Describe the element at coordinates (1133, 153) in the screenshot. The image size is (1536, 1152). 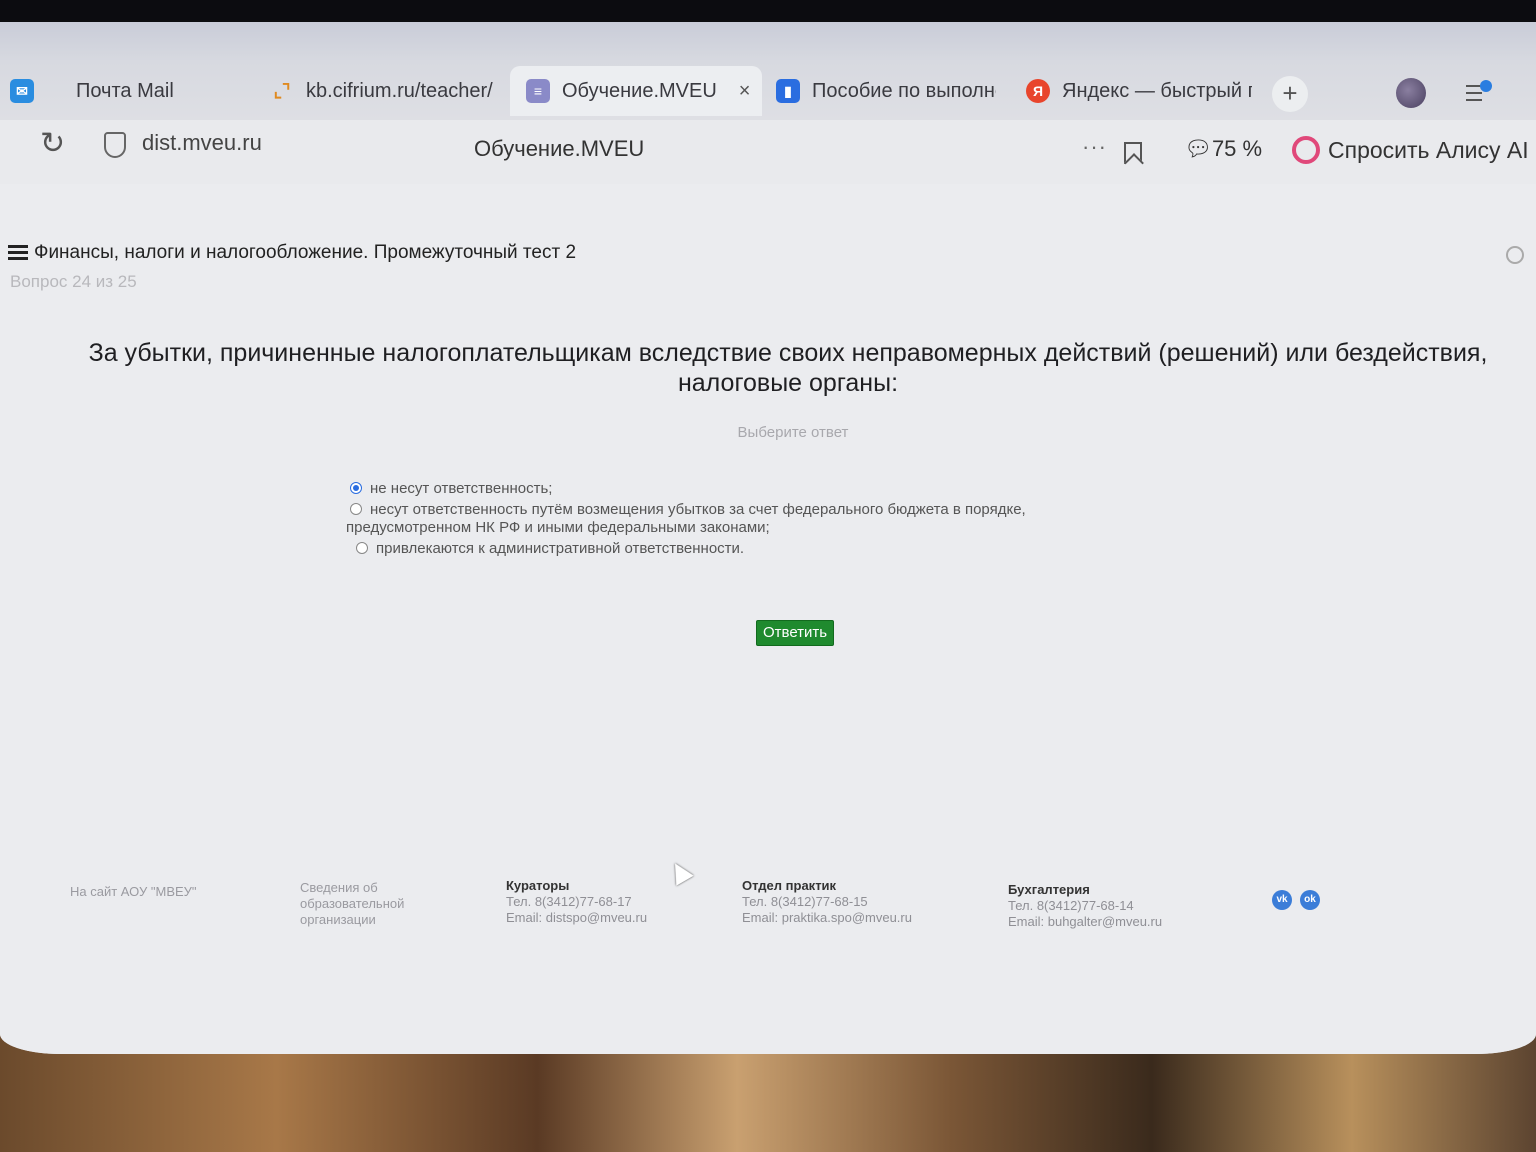
I see `bookmark-icon` at that location.